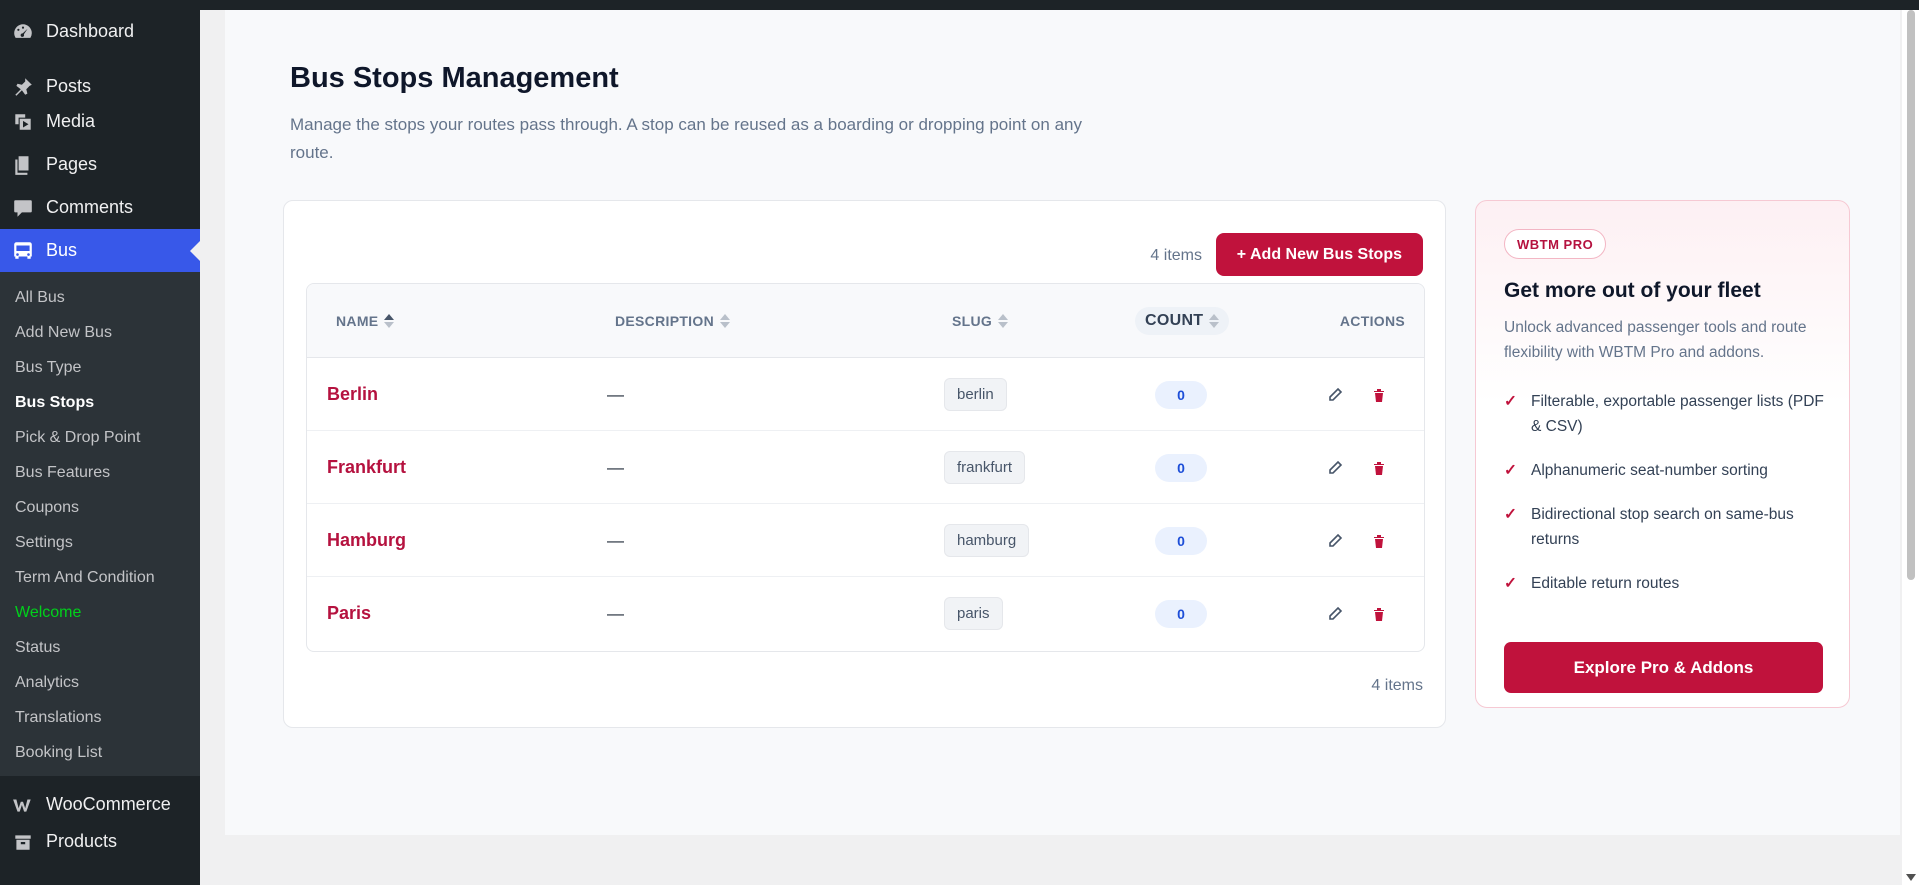 The width and height of the screenshot is (1919, 885). What do you see at coordinates (100, 542) in the screenshot?
I see `submenu-settings: Settings` at bounding box center [100, 542].